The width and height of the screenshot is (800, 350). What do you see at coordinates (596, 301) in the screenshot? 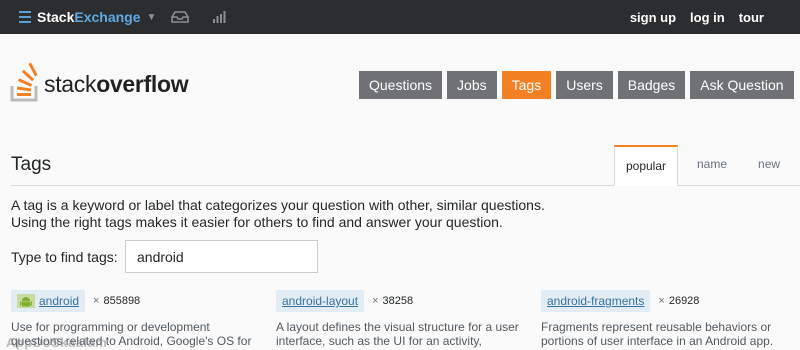
I see `tag-android-fragments: android-fragments` at bounding box center [596, 301].